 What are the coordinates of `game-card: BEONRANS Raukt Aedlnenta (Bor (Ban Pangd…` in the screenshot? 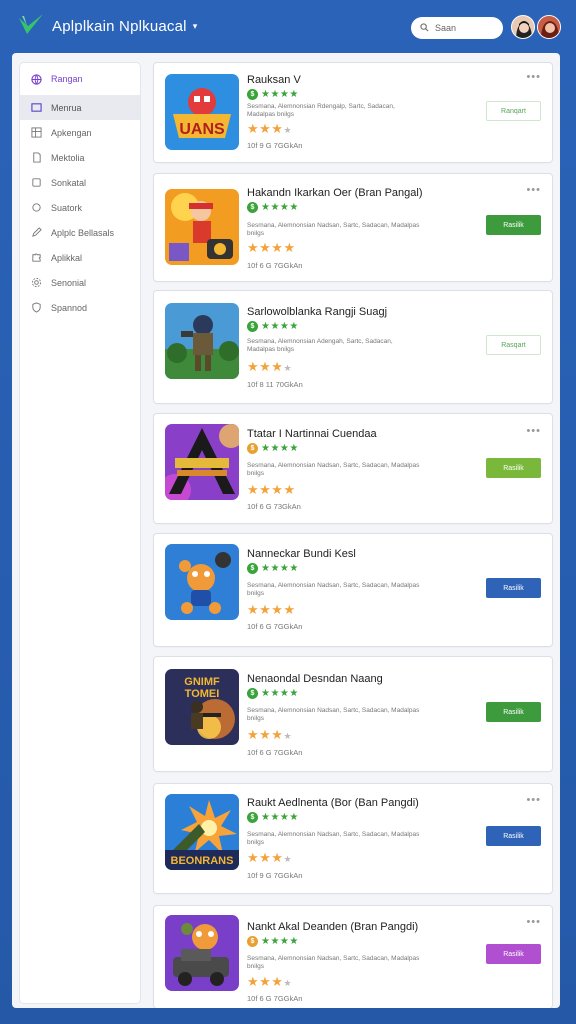 It's located at (353, 838).